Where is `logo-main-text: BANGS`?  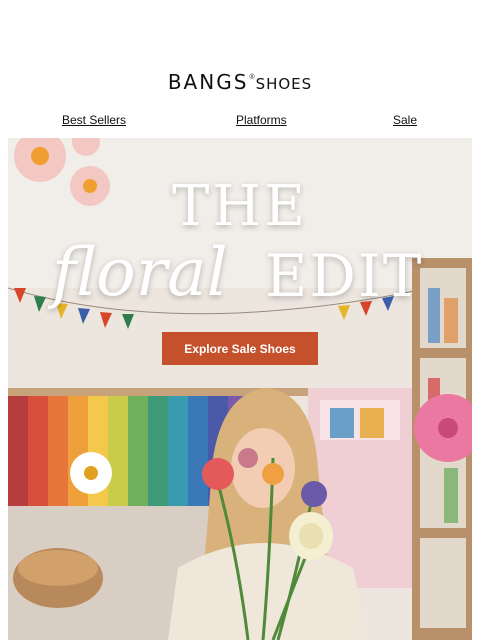 logo-main-text: BANGS is located at coordinates (208, 82).